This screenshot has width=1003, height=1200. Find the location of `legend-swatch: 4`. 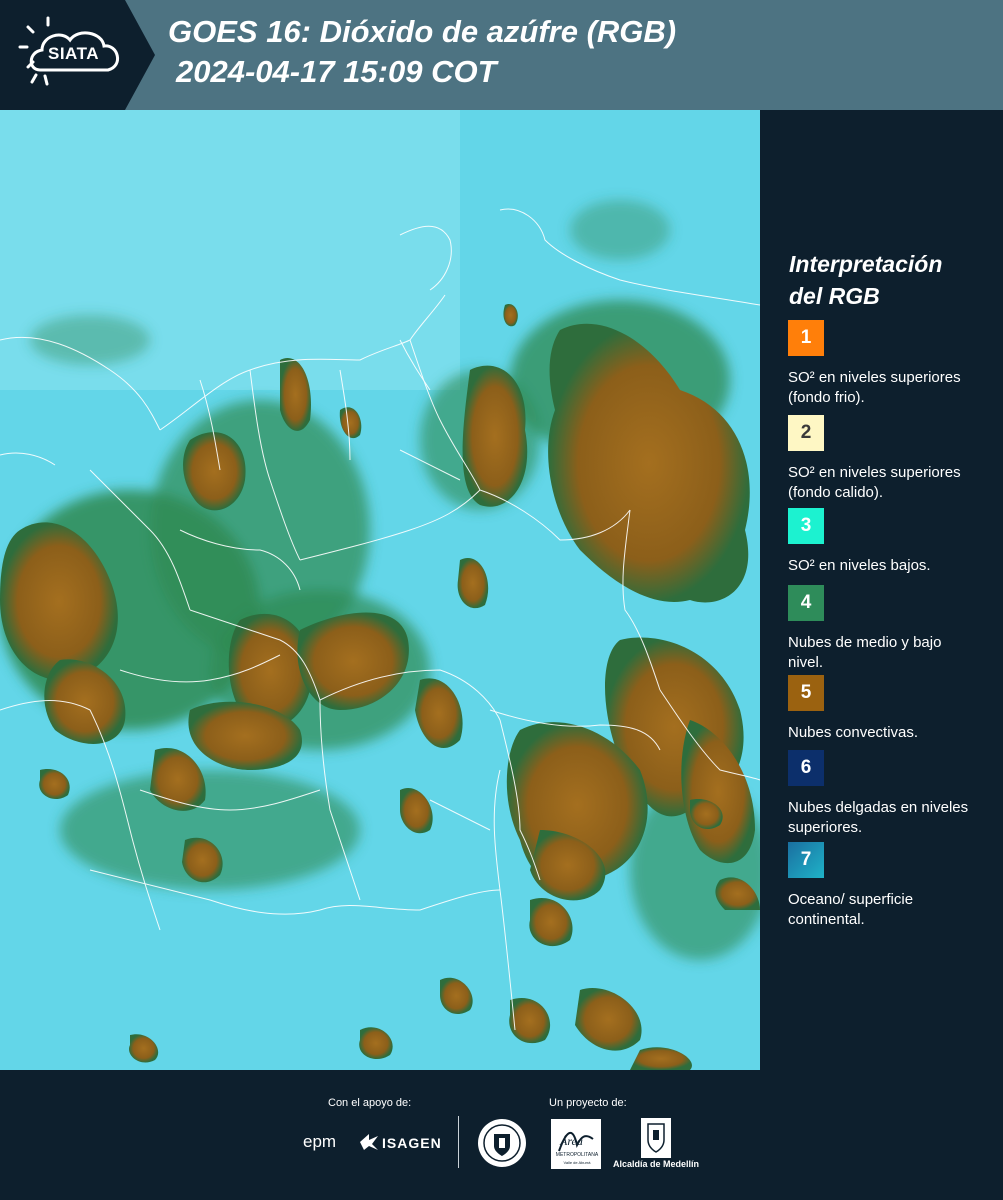

legend-swatch: 4 is located at coordinates (806, 603).